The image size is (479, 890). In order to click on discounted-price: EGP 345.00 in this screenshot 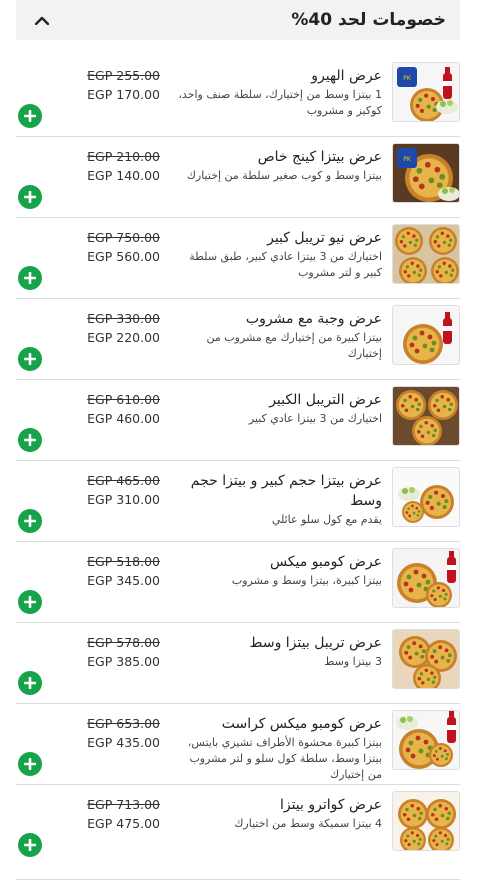, I will do `click(123, 580)`.